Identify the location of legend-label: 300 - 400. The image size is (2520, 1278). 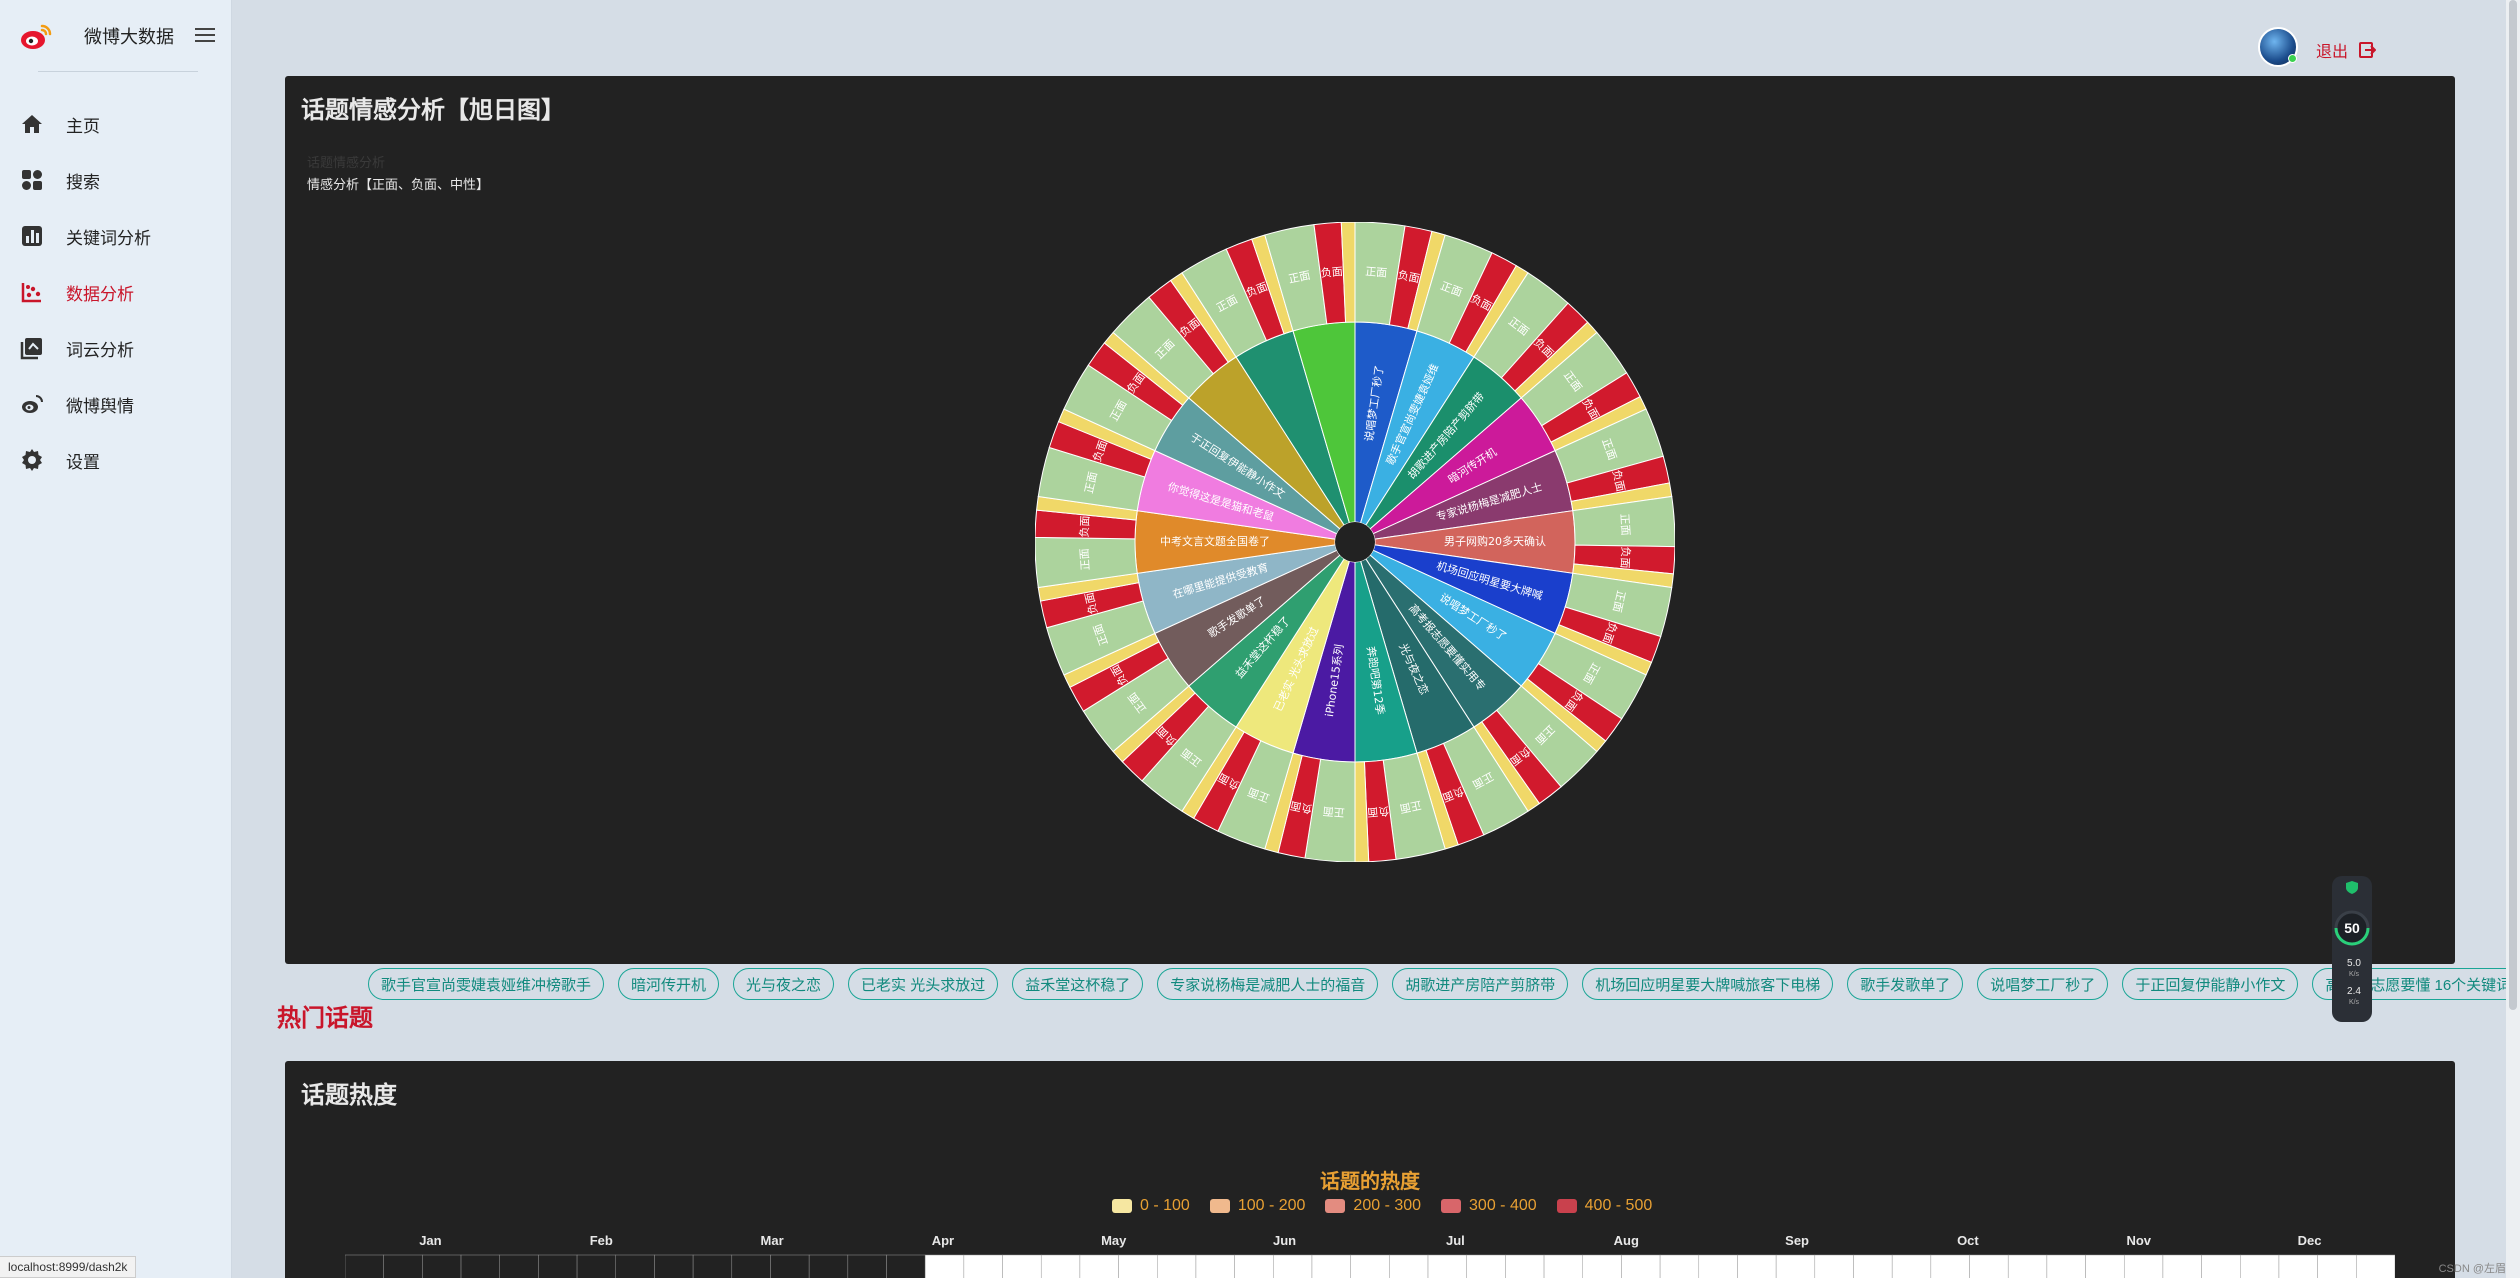
(1503, 1205).